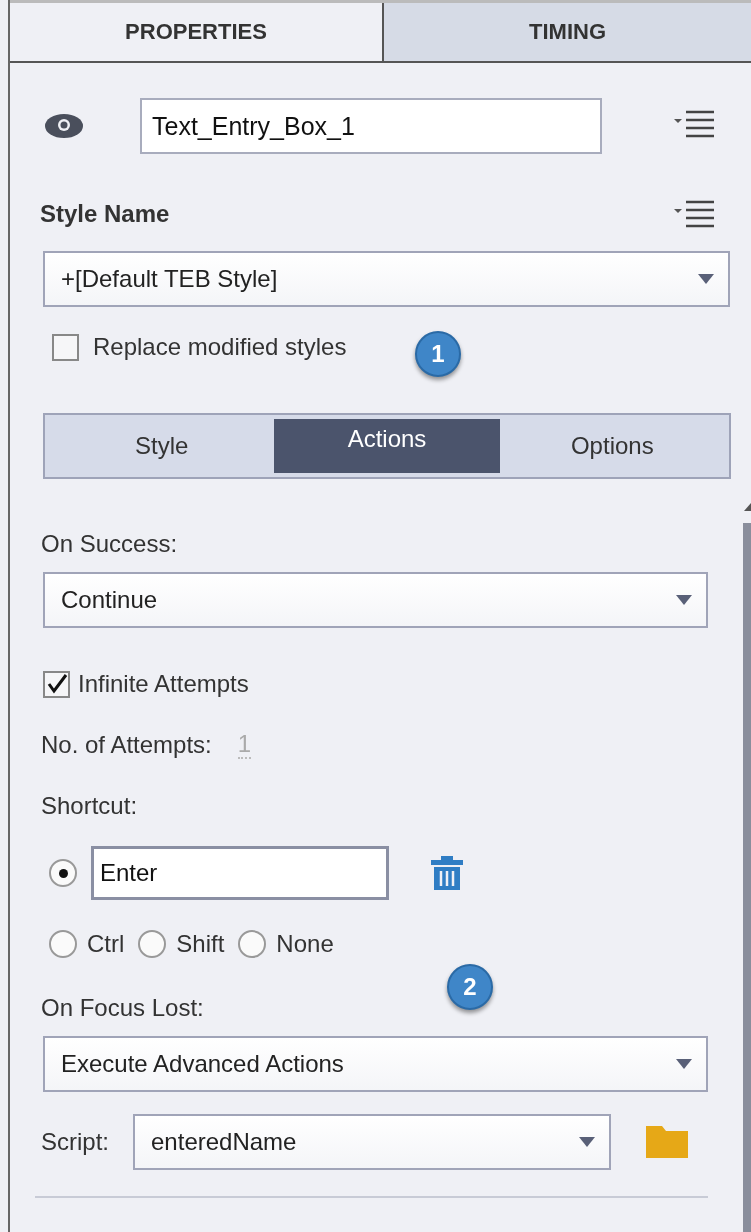 The image size is (751, 1232). I want to click on callout-badge: 1, so click(438, 354).